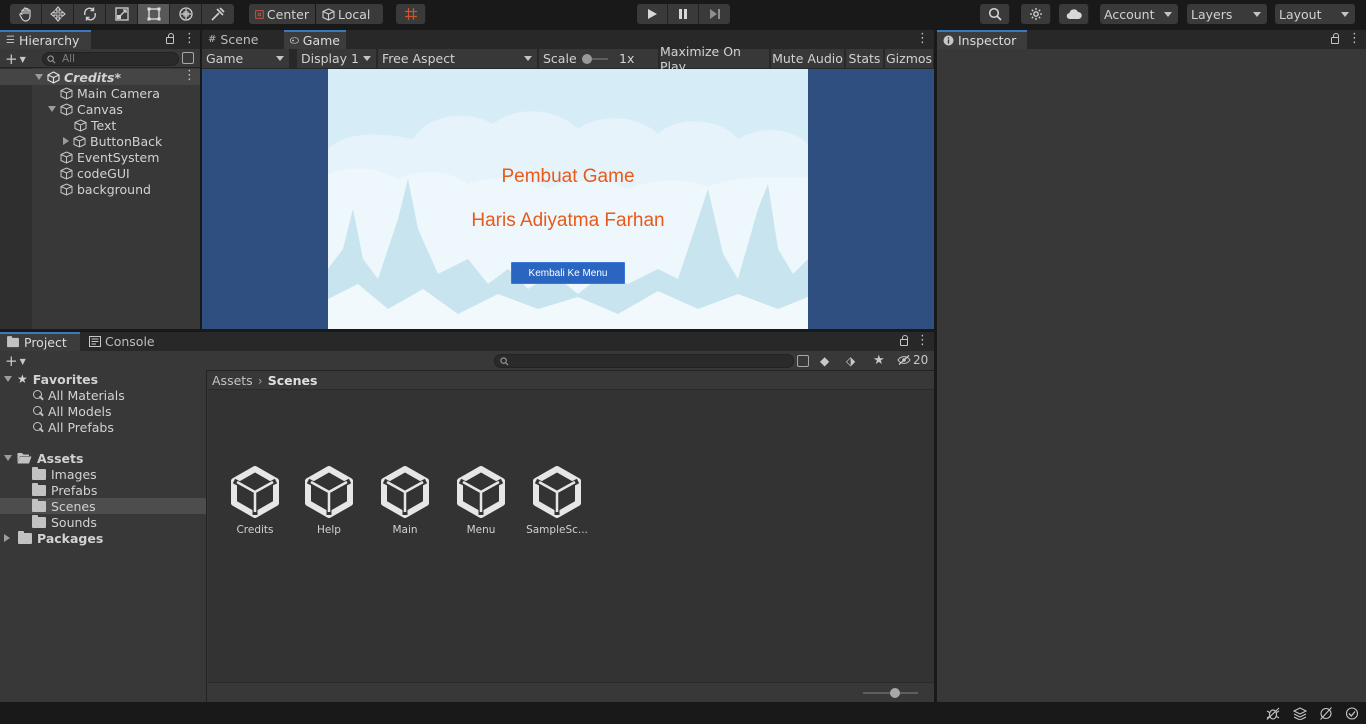 The image size is (1366, 724). What do you see at coordinates (405, 501) in the screenshot?
I see `scene-asset: Main` at bounding box center [405, 501].